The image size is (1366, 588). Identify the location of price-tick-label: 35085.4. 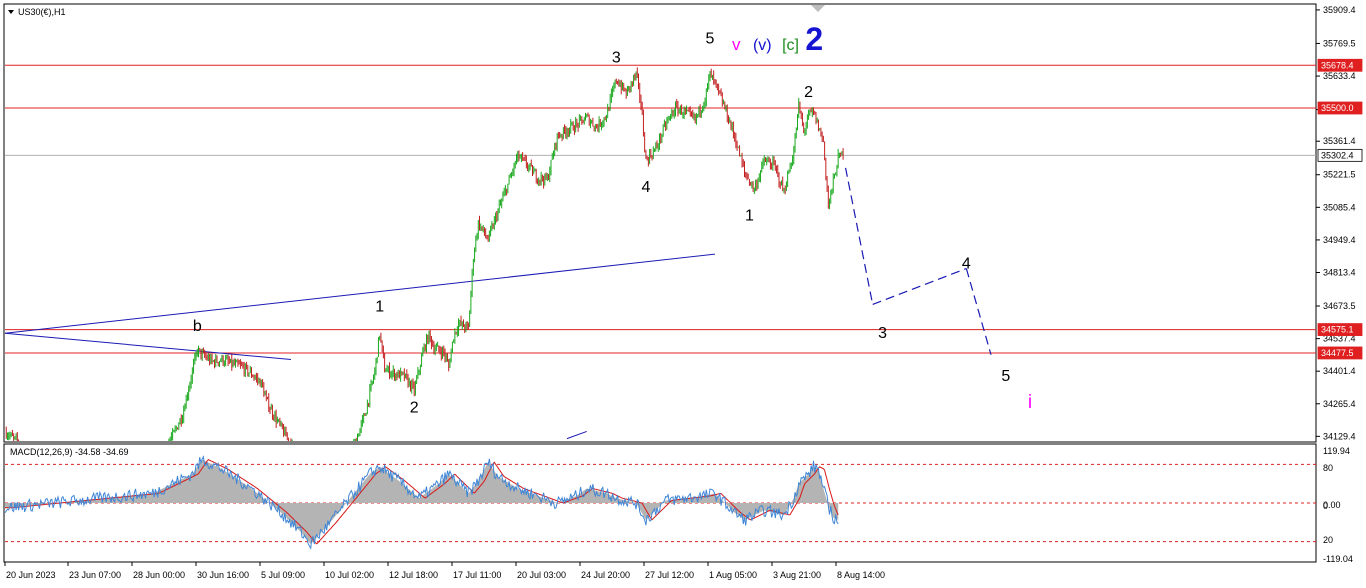
(1339, 207).